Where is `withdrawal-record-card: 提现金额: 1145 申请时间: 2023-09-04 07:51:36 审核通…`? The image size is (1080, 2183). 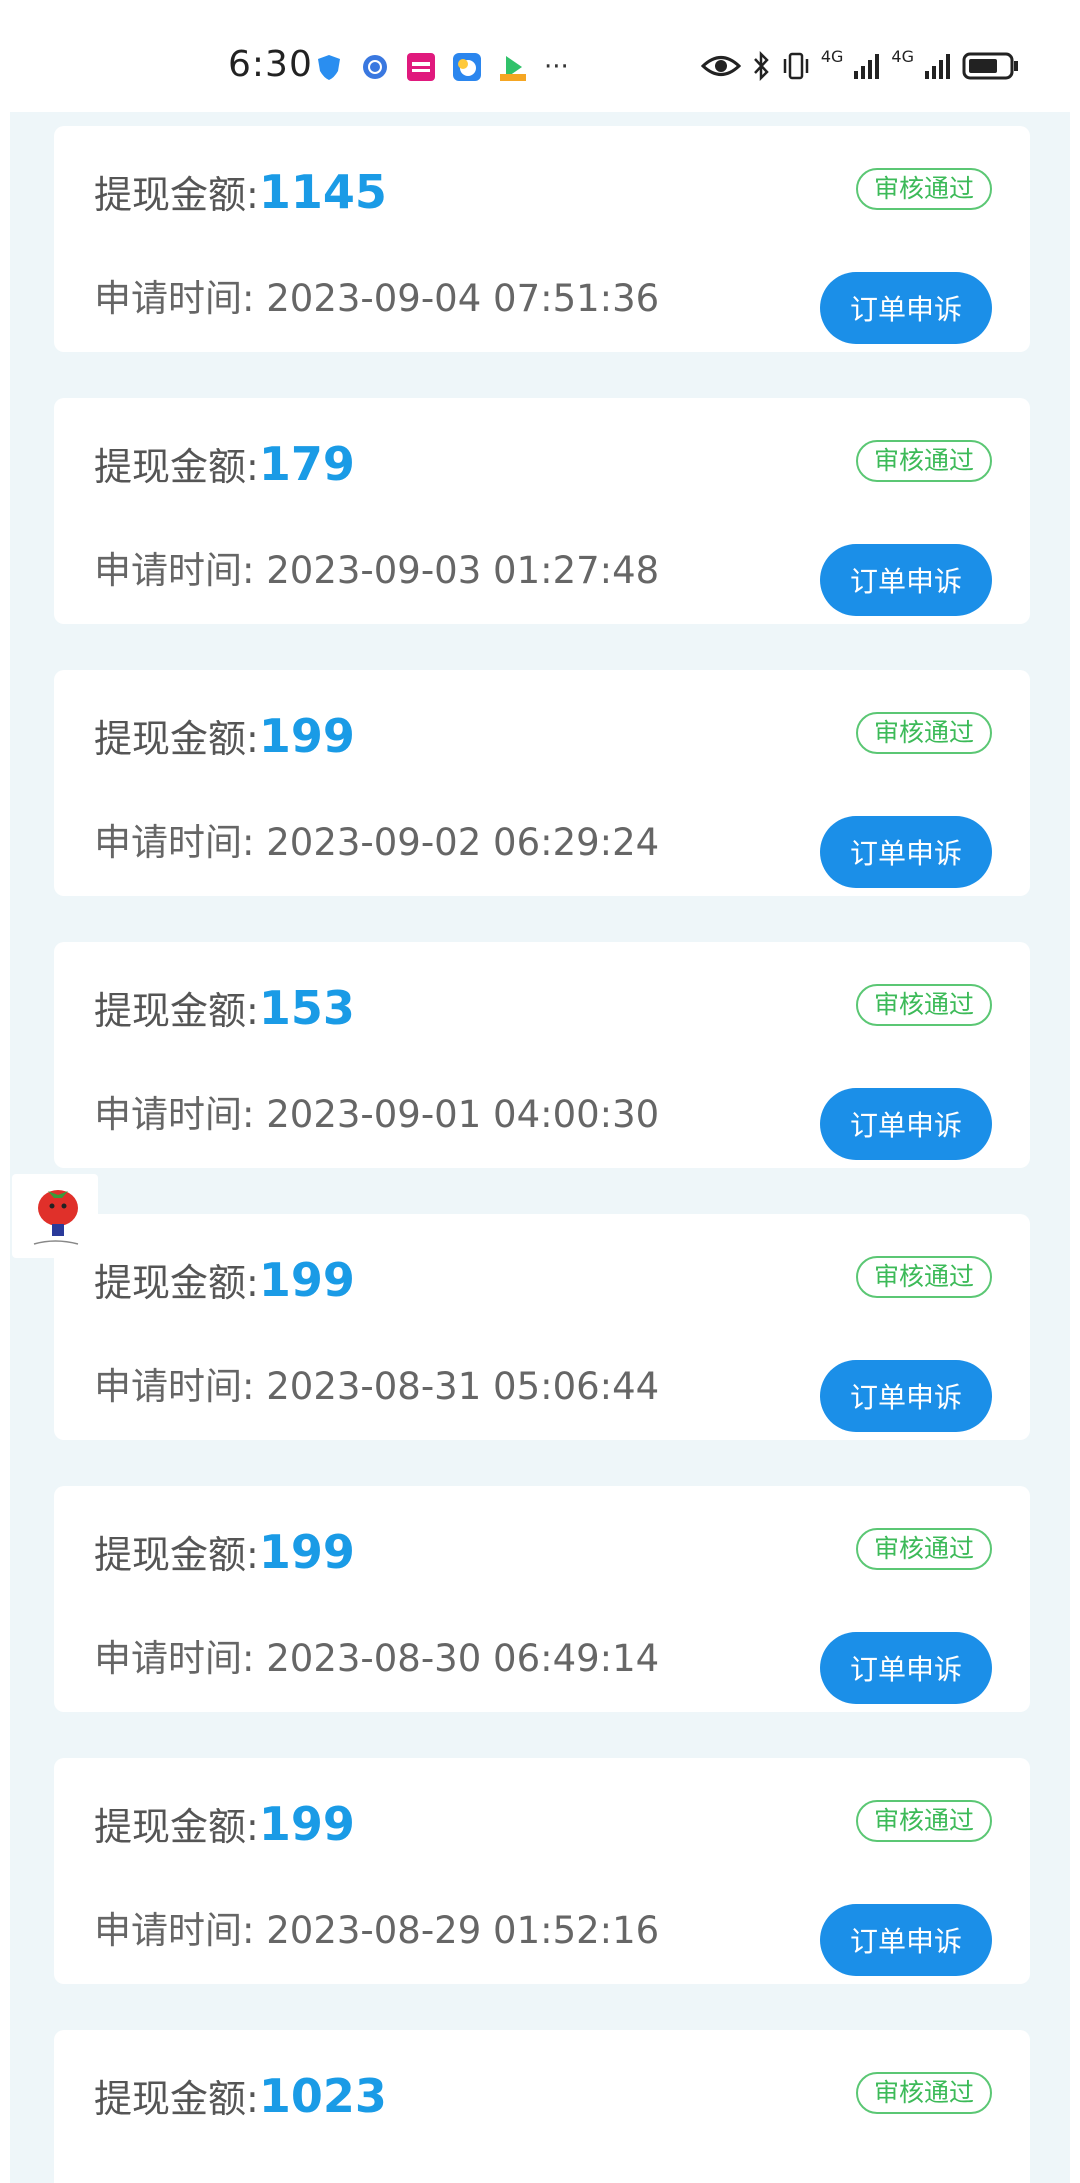
withdrawal-record-card: 提现金额: 1145 申请时间: 2023-09-04 07:51:36 审核通… is located at coordinates (542, 239).